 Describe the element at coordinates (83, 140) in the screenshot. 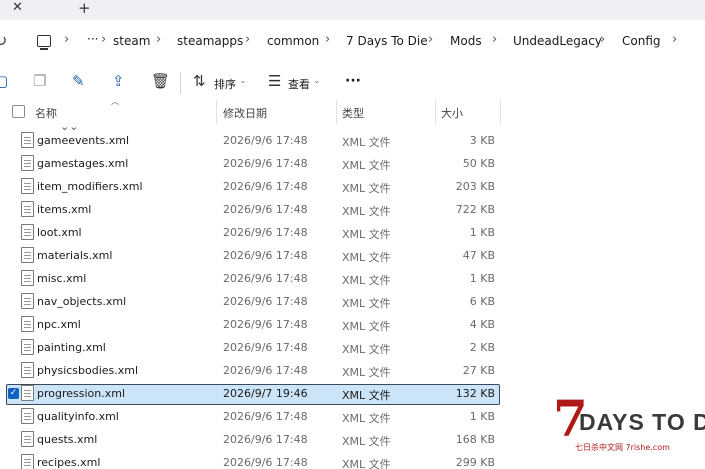

I see `file-name: gameevents.xml` at that location.